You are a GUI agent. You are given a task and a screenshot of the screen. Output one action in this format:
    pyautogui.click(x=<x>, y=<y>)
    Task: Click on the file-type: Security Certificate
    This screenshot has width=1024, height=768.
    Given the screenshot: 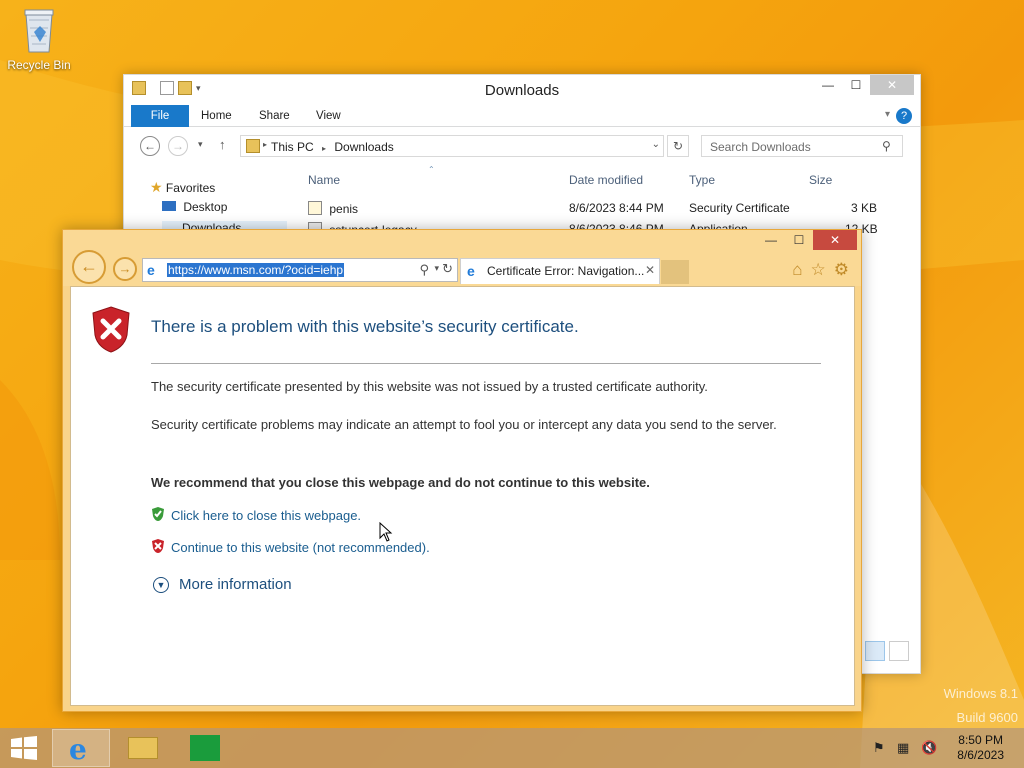 What is the action you would take?
    pyautogui.click(x=739, y=208)
    